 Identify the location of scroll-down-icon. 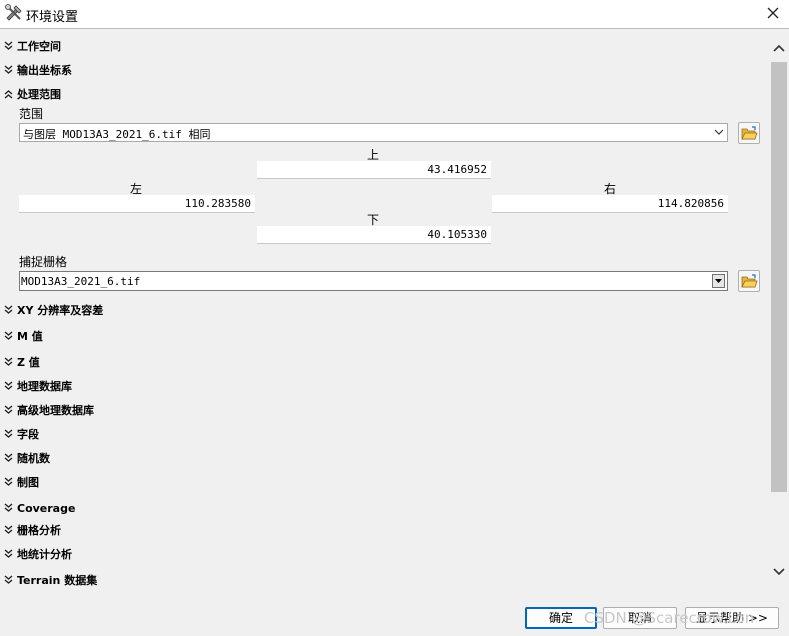
(779, 572).